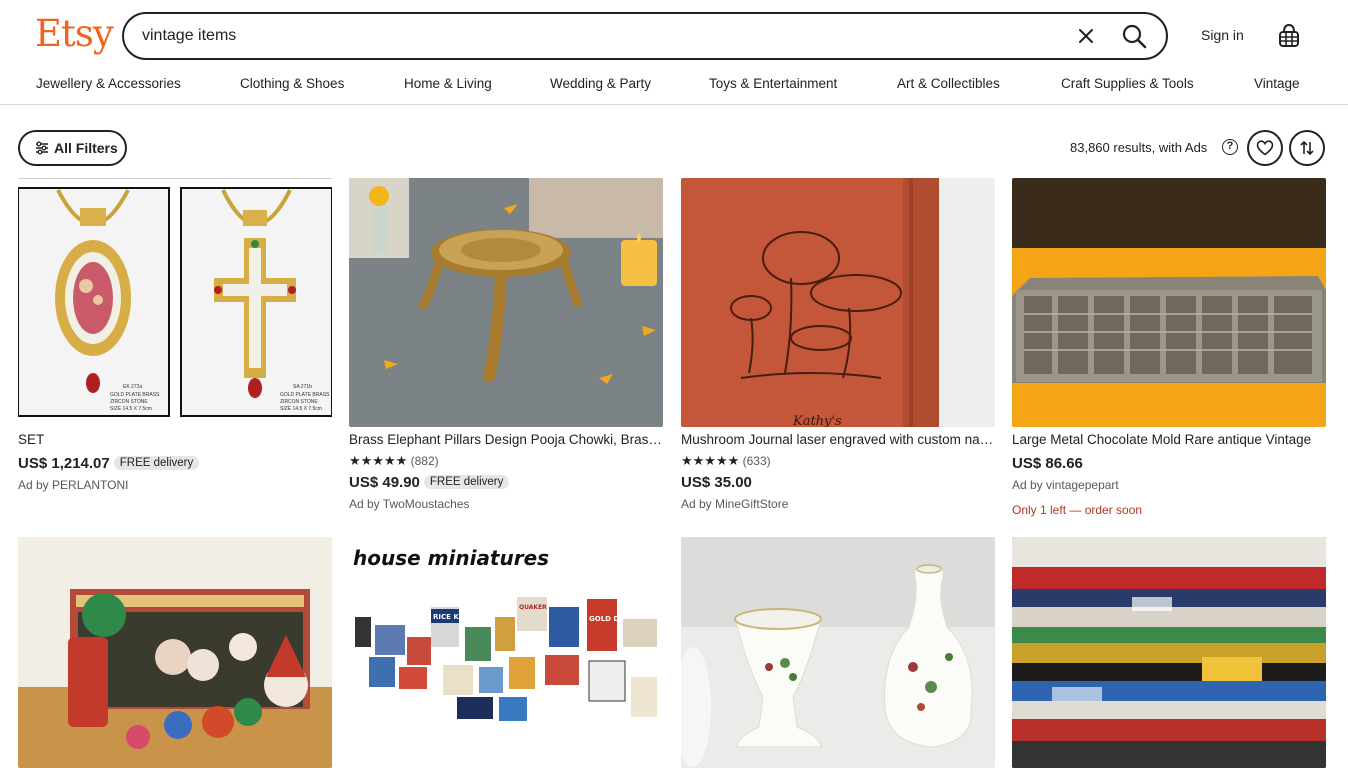  What do you see at coordinates (756, 461) in the screenshot?
I see `review-count: (633)` at bounding box center [756, 461].